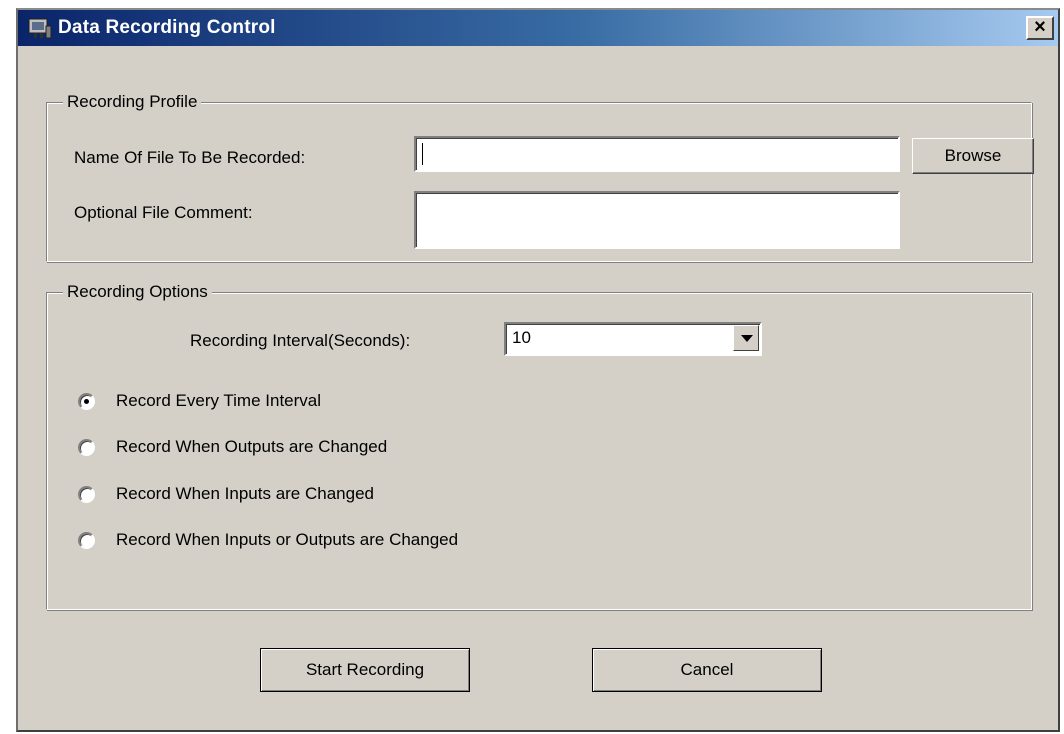  What do you see at coordinates (657, 154) in the screenshot?
I see `file-name-input` at bounding box center [657, 154].